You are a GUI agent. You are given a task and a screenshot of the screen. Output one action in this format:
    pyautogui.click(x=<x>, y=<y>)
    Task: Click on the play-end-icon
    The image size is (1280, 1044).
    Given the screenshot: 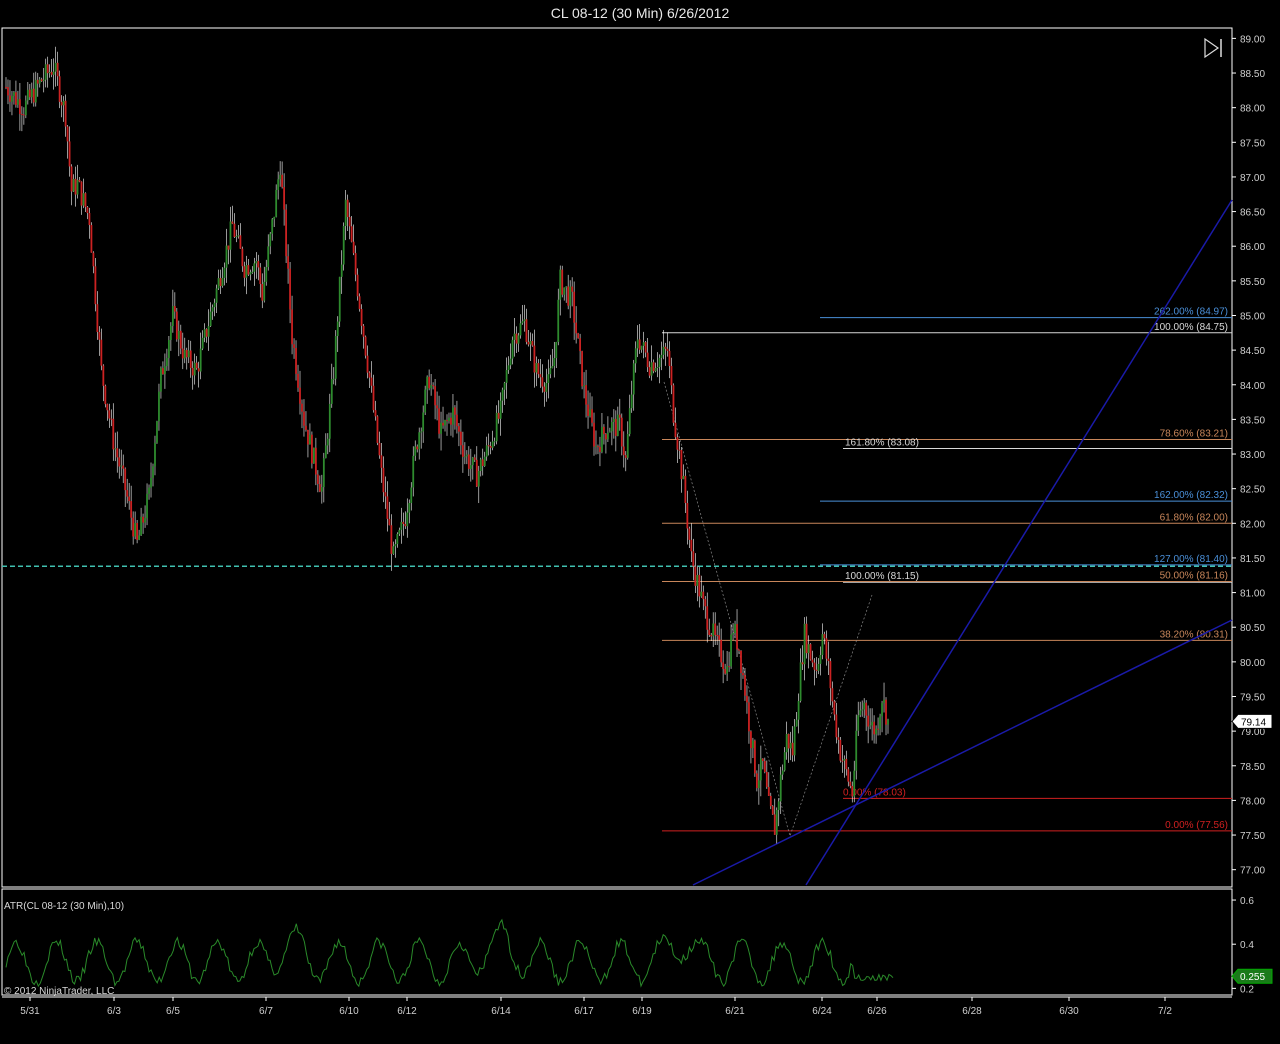 What is the action you would take?
    pyautogui.click(x=1214, y=48)
    